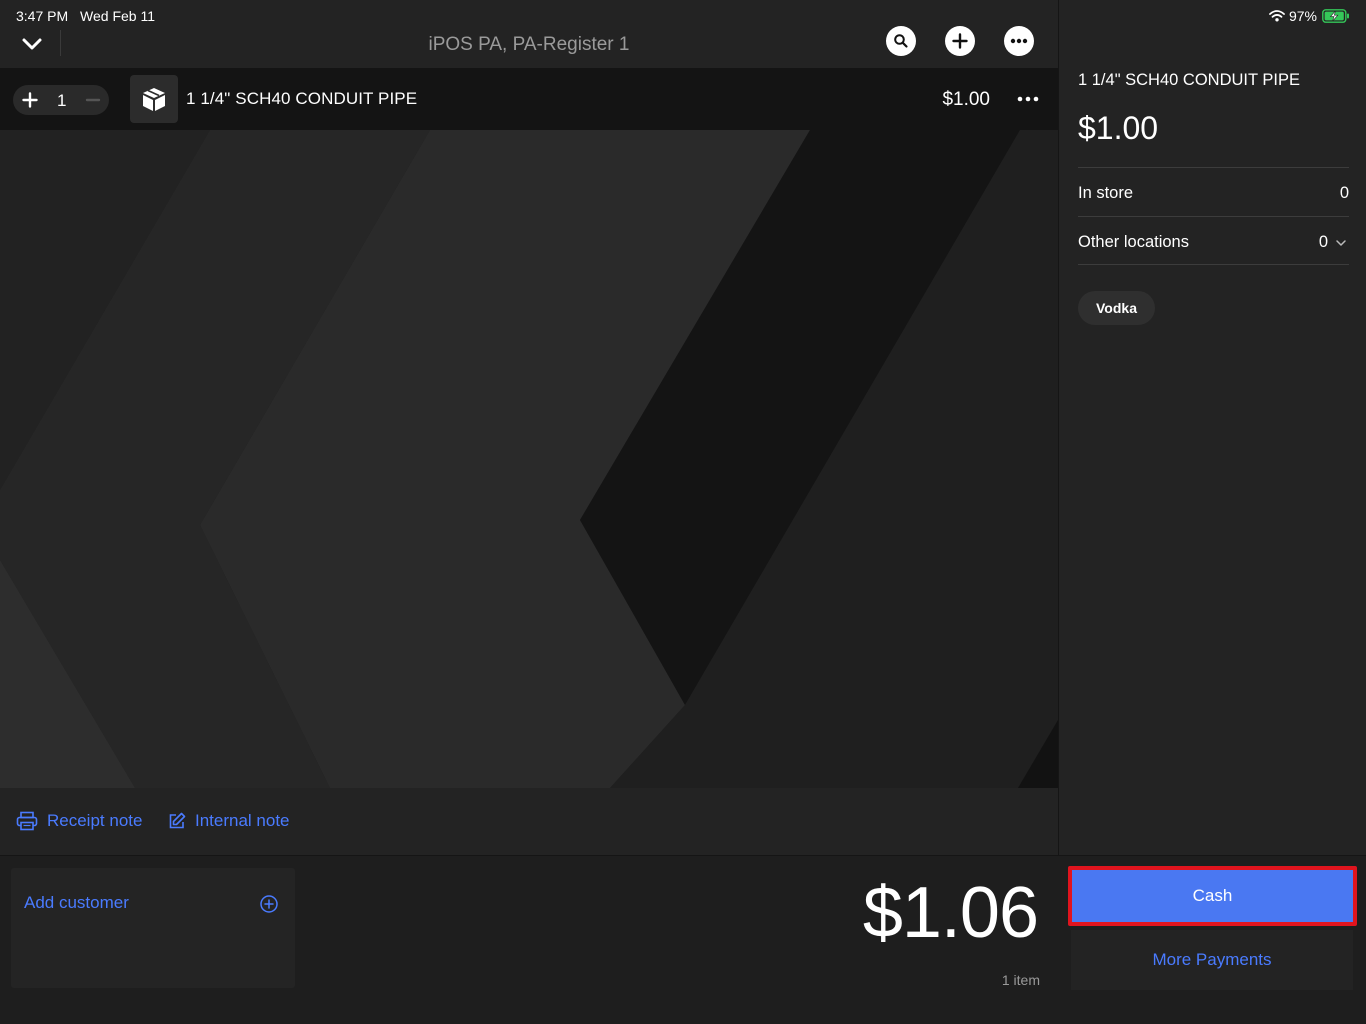 This screenshot has height=1024, width=1366. I want to click on receipt-note-label: Receipt note, so click(95, 820).